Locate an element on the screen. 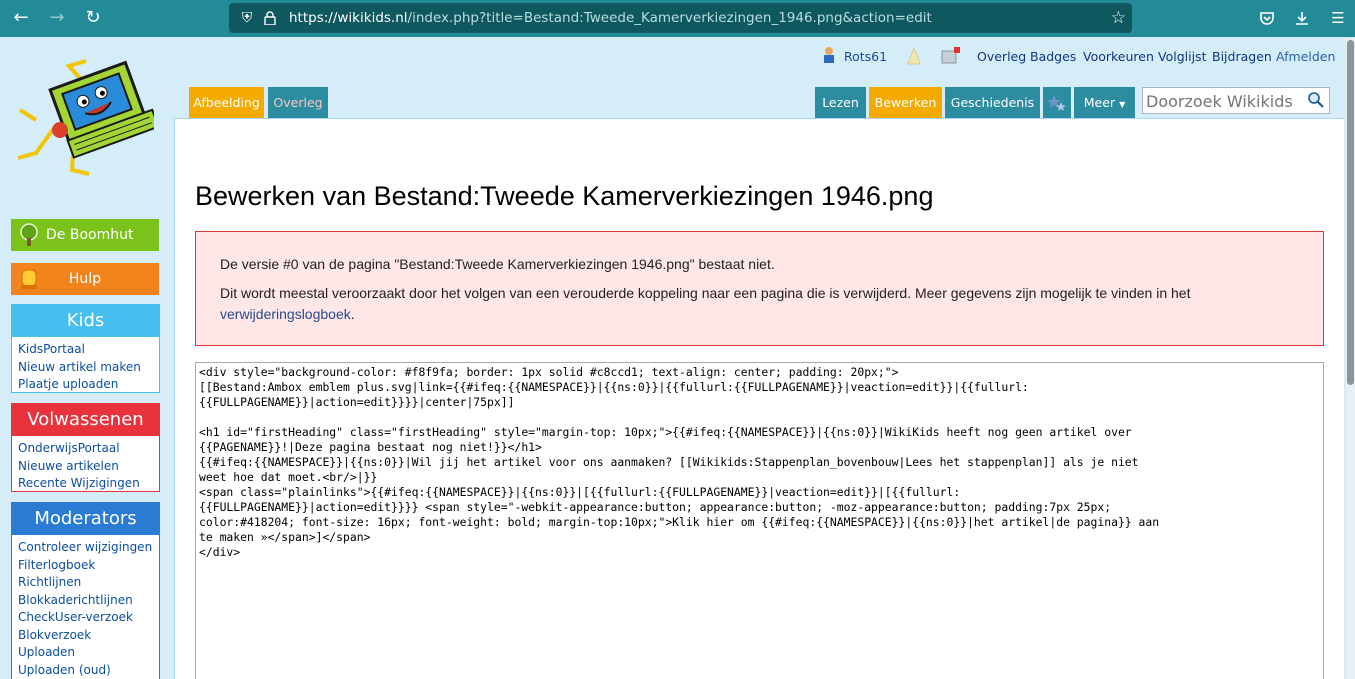 The image size is (1355, 679). kids-title: Kids is located at coordinates (85, 321).